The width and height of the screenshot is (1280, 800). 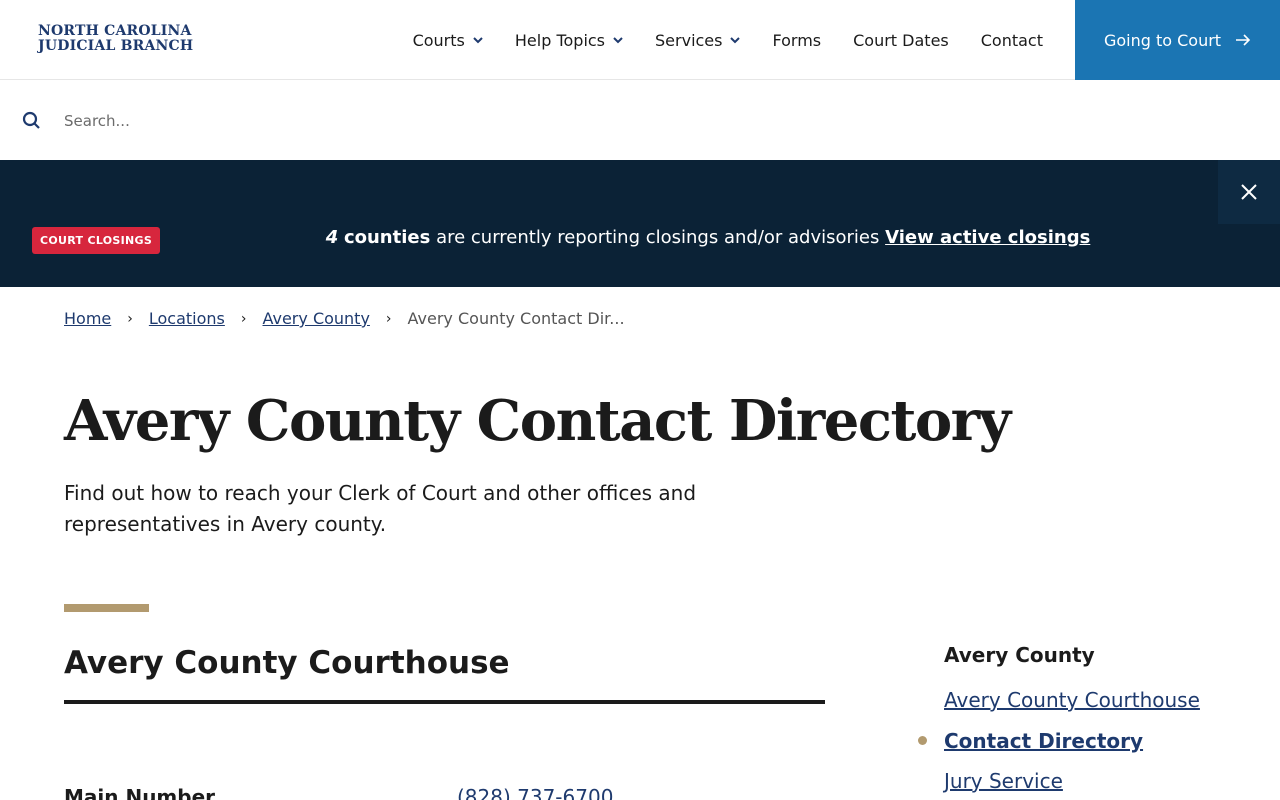 What do you see at coordinates (922, 740) in the screenshot?
I see `active-indicator-dot` at bounding box center [922, 740].